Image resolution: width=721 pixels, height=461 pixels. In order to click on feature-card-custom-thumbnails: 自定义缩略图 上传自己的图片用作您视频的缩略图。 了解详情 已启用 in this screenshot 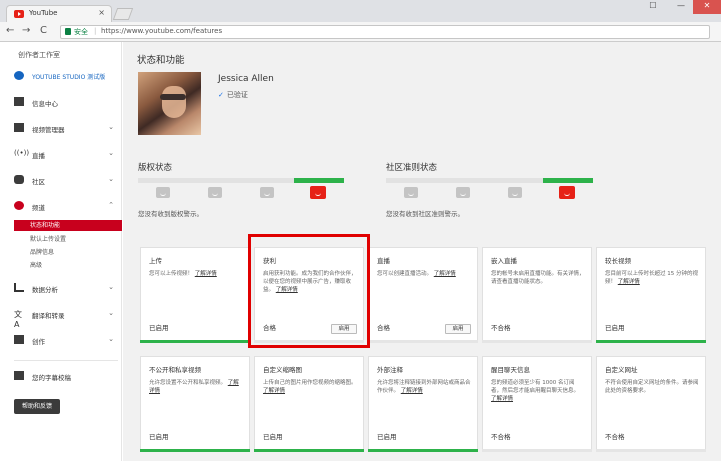, I will do `click(309, 404)`.